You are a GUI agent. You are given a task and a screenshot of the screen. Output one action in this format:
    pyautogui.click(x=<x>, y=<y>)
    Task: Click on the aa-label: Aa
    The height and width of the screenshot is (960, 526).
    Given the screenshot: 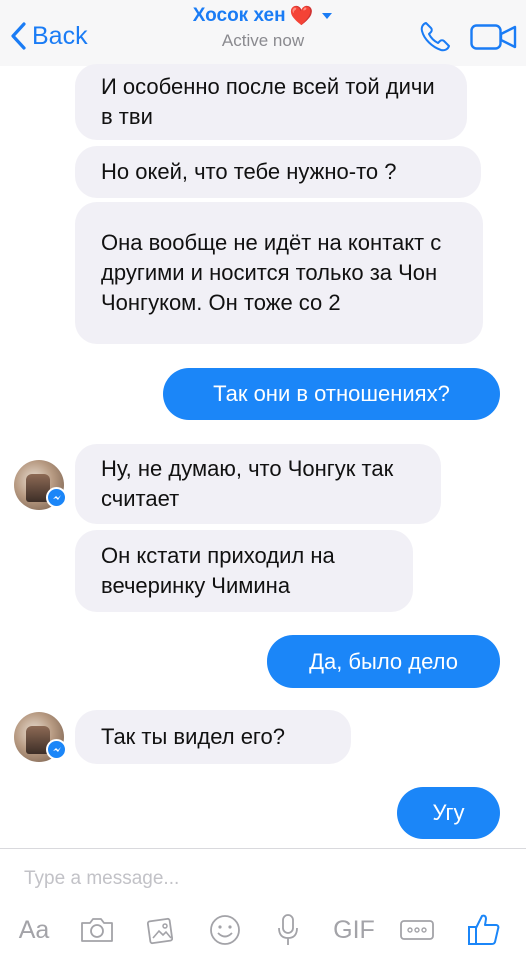 What is the action you would take?
    pyautogui.click(x=34, y=929)
    